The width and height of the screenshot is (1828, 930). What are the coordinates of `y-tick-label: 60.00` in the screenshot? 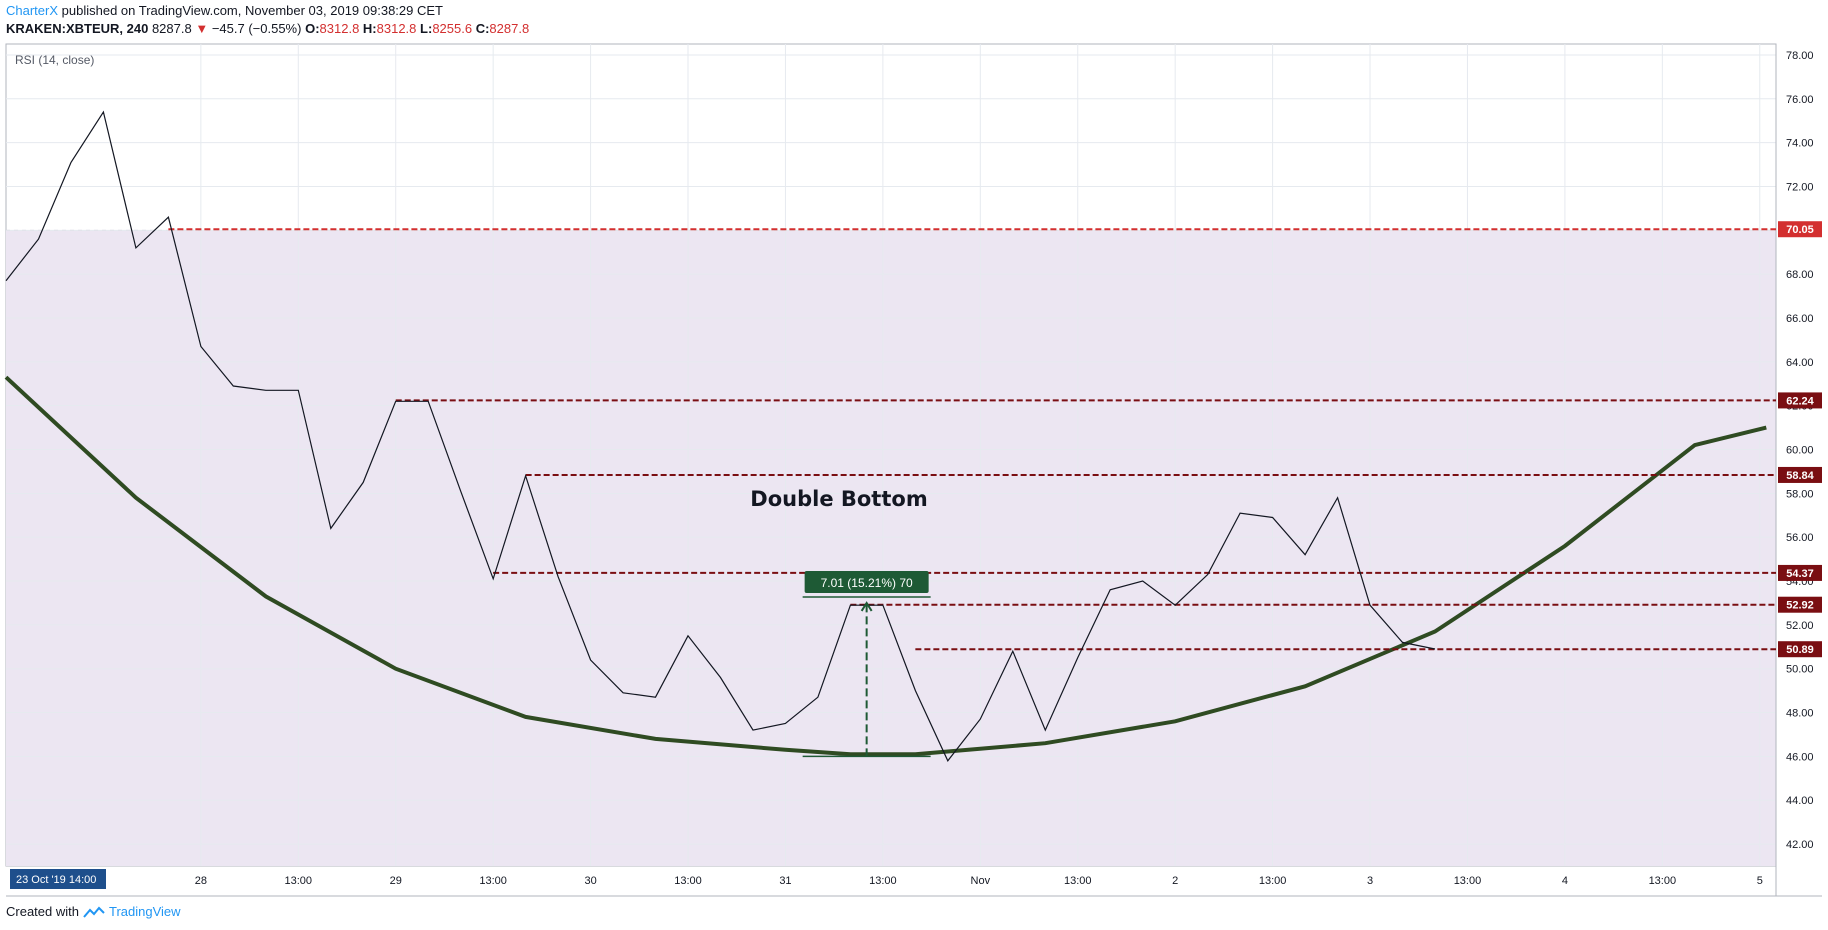 It's located at (1800, 451).